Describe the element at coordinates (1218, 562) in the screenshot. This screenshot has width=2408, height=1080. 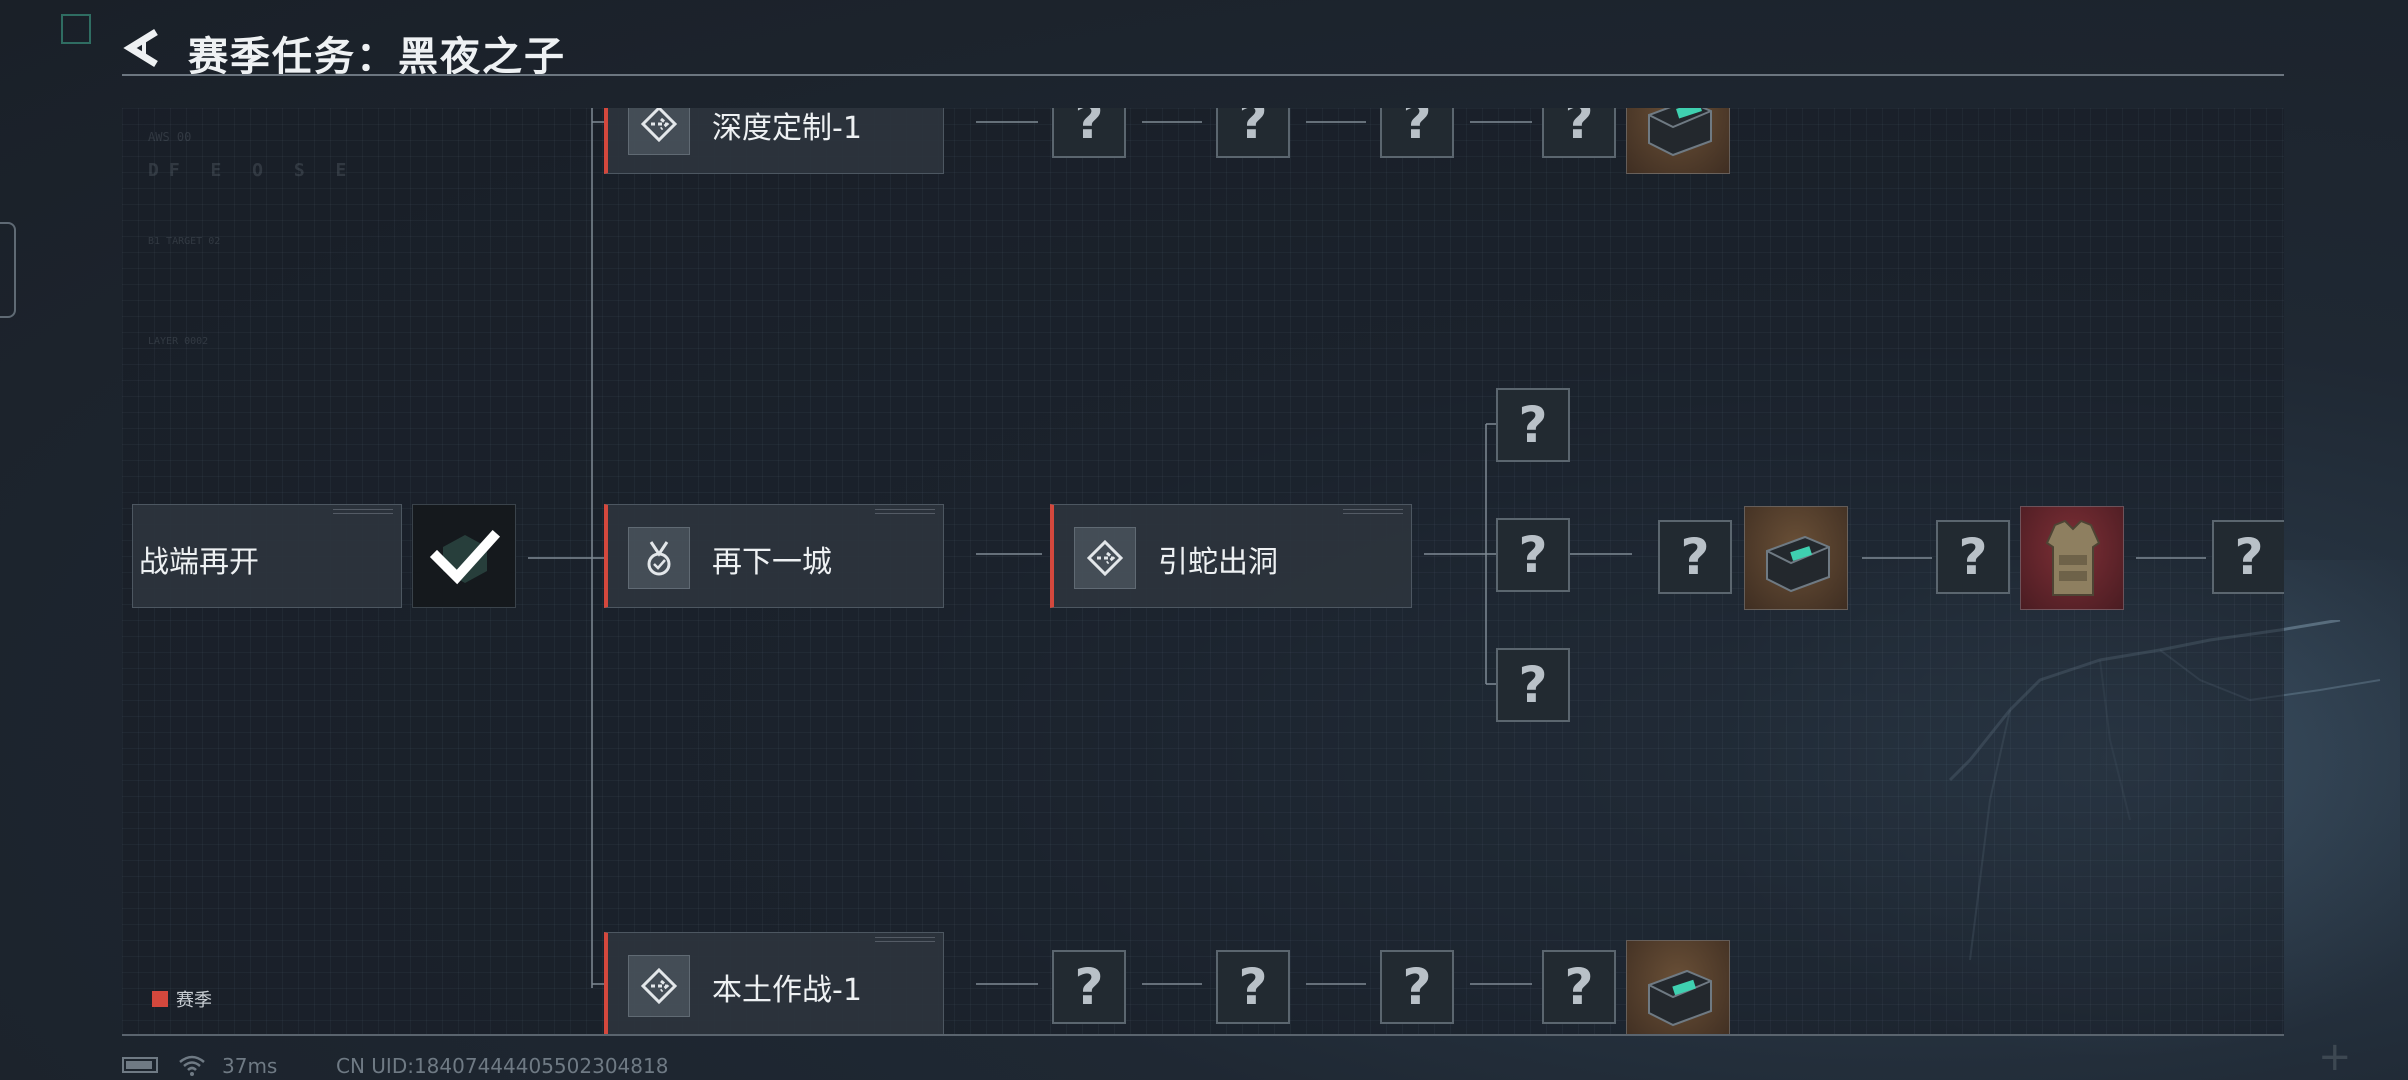
I see `task-label: 引蛇出洞` at that location.